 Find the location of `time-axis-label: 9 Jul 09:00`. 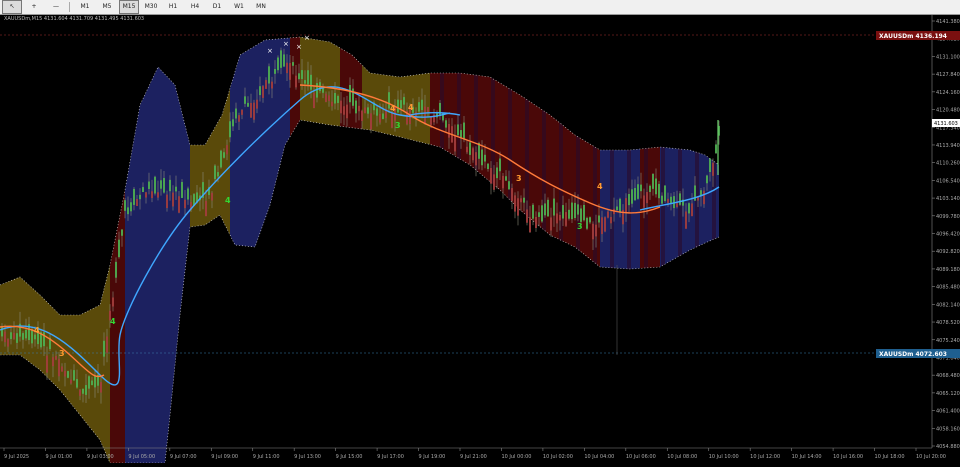

time-axis-label: 9 Jul 09:00 is located at coordinates (224, 457).